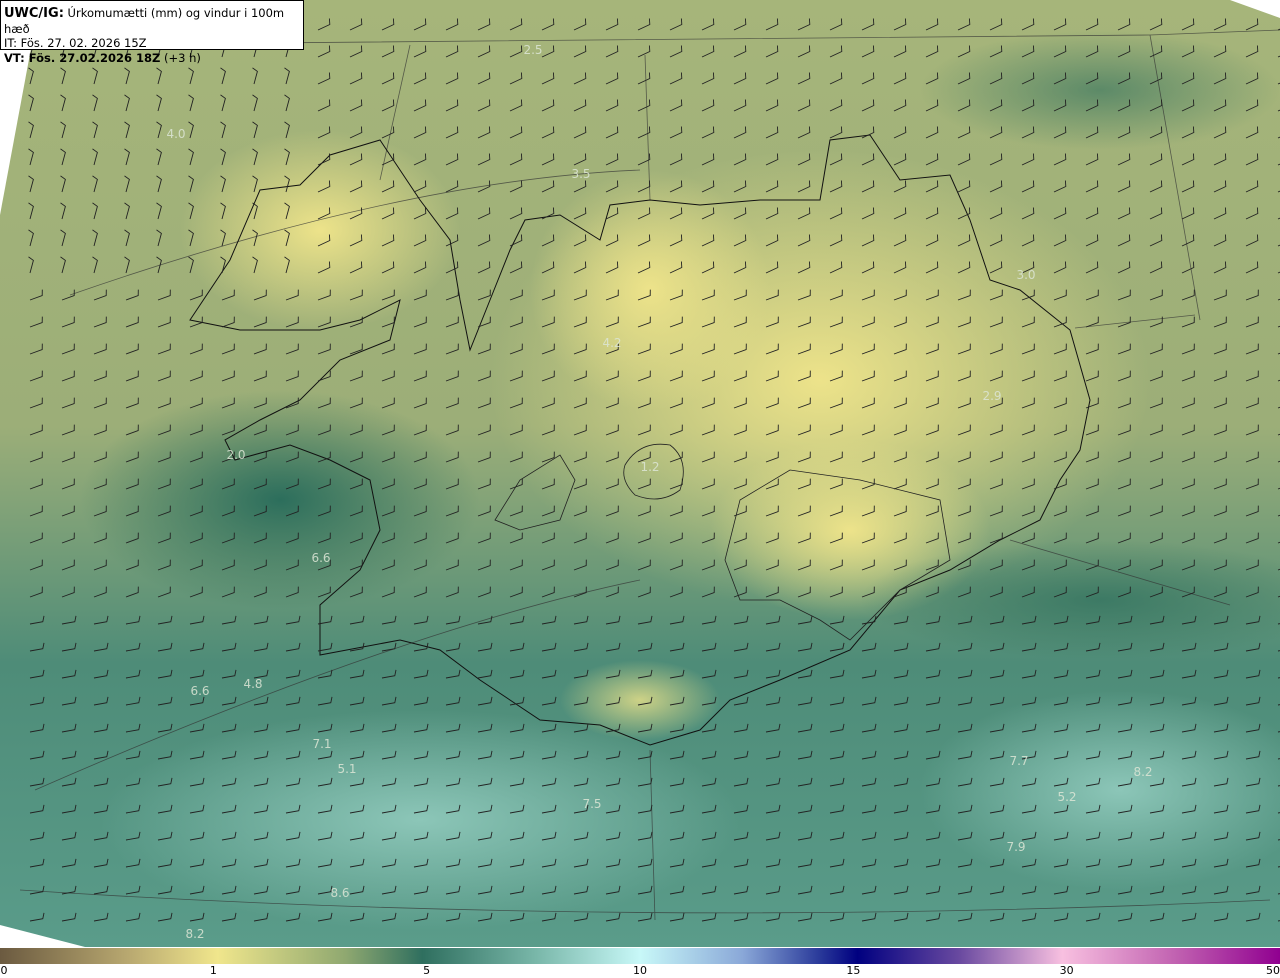 The image size is (1280, 978). Describe the element at coordinates (640, 956) in the screenshot. I see `colorbar` at that location.